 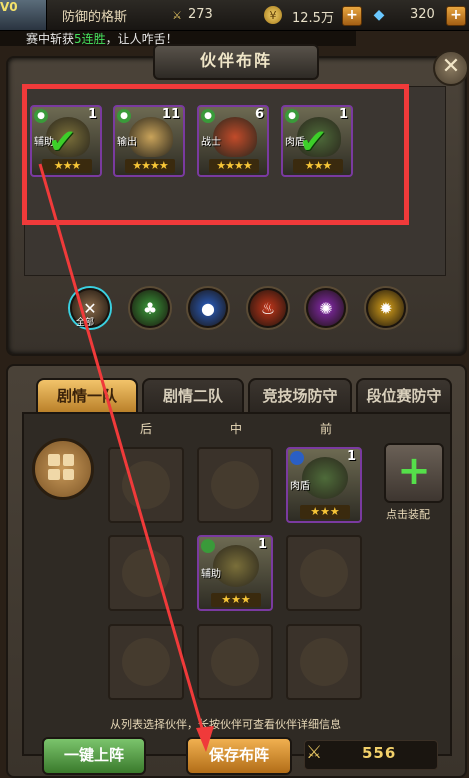 I want to click on slot-role: 肉盾, so click(x=300, y=486).